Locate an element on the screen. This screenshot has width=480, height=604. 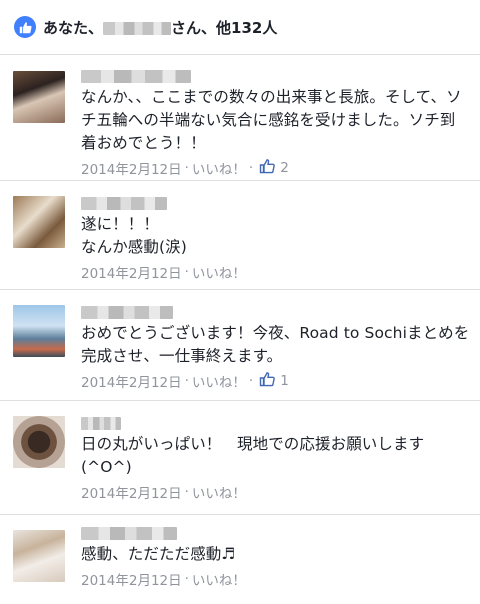
comment-meta: 2014年2月12日 · いいね！ · 1 is located at coordinates (185, 381).